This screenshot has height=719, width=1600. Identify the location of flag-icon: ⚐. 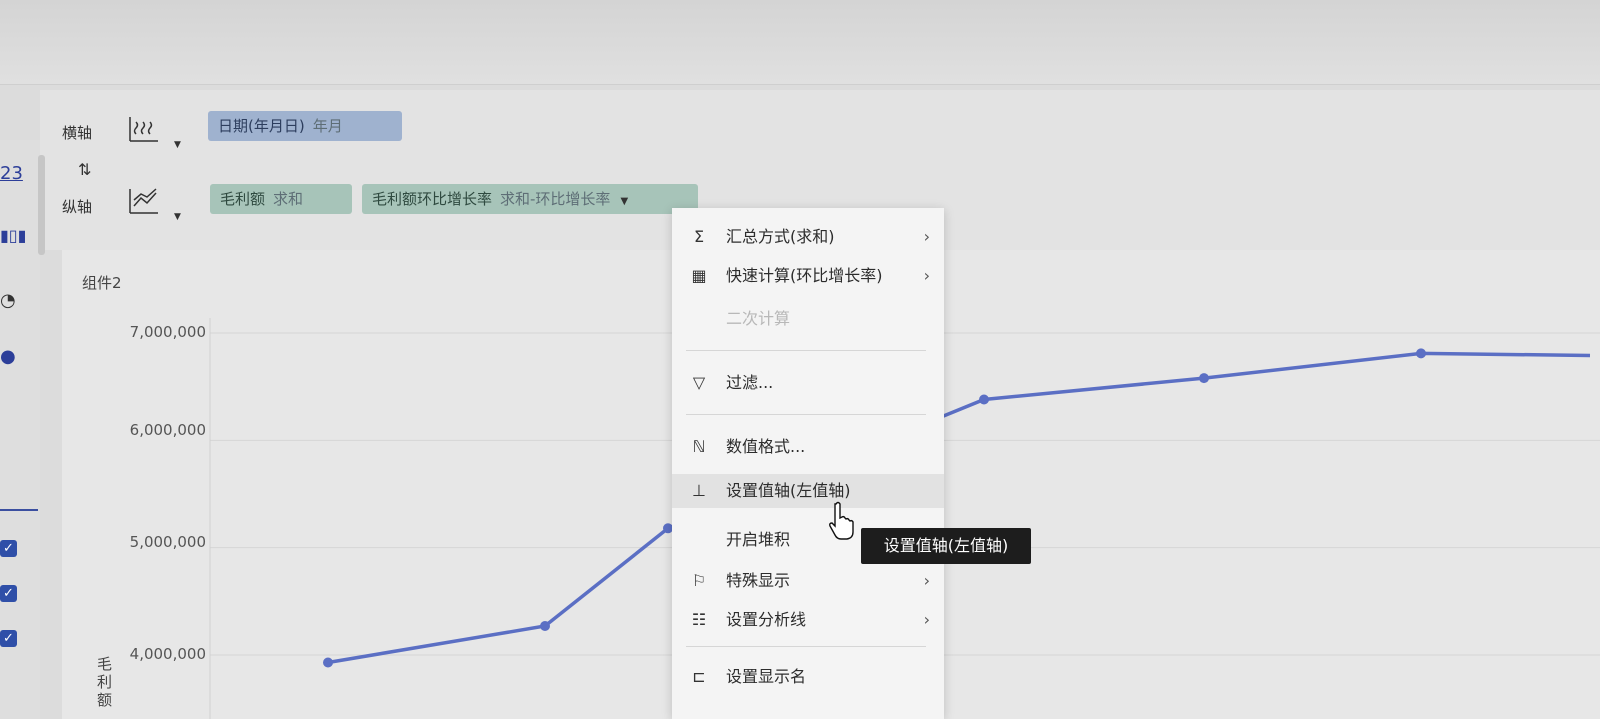
(699, 580).